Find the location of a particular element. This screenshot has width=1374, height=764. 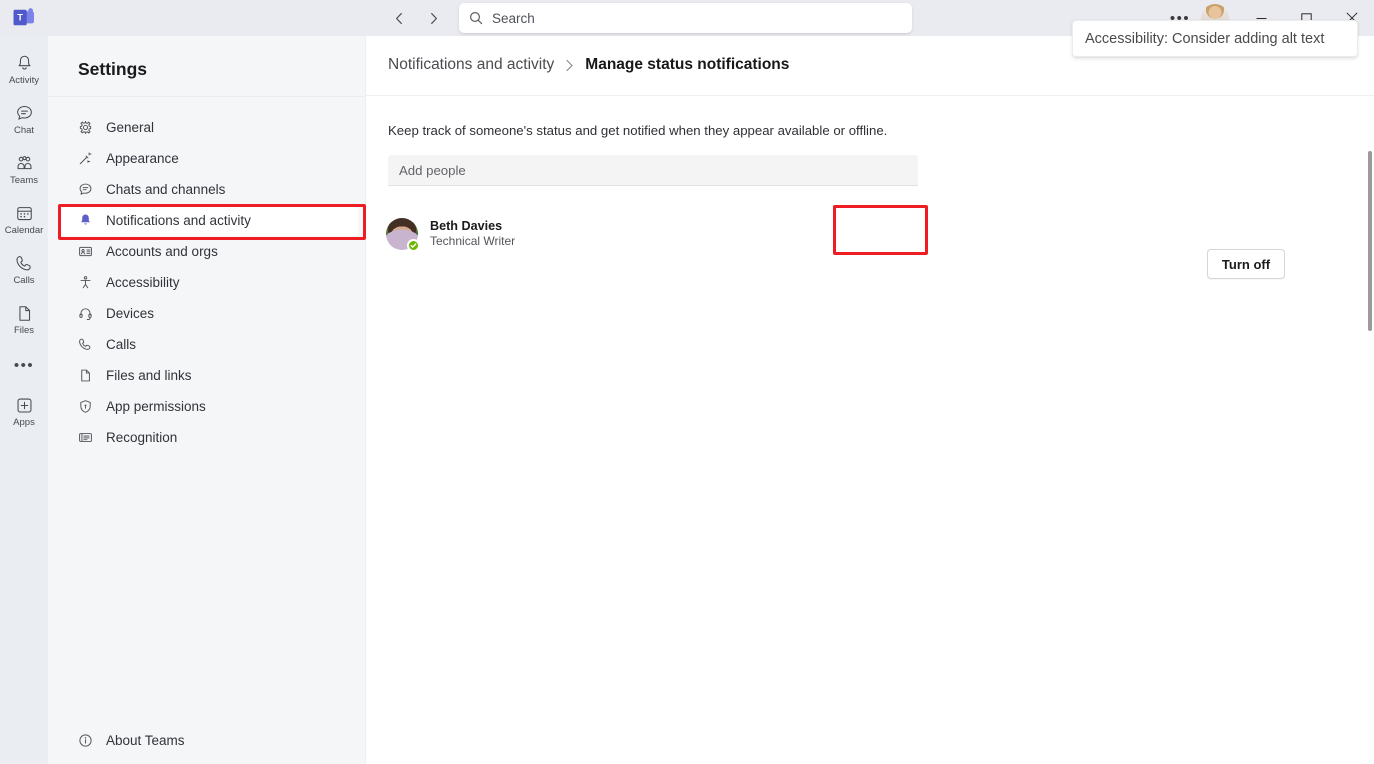

sidebar-item-label: Accounts and orgs is located at coordinates (162, 251).